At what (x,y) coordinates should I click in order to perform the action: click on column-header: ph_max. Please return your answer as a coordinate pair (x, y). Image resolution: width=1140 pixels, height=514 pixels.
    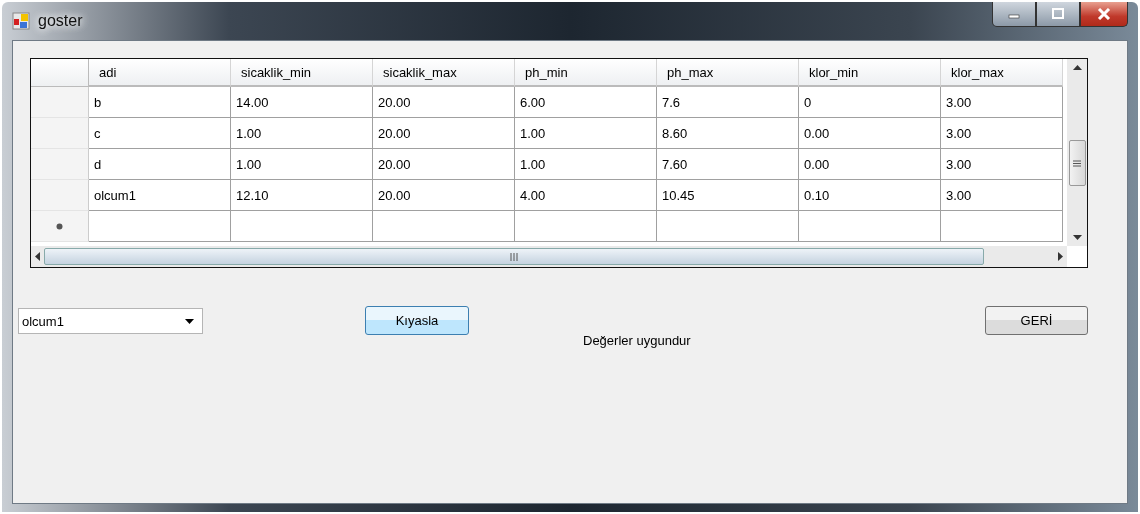
    Looking at the image, I should click on (728, 73).